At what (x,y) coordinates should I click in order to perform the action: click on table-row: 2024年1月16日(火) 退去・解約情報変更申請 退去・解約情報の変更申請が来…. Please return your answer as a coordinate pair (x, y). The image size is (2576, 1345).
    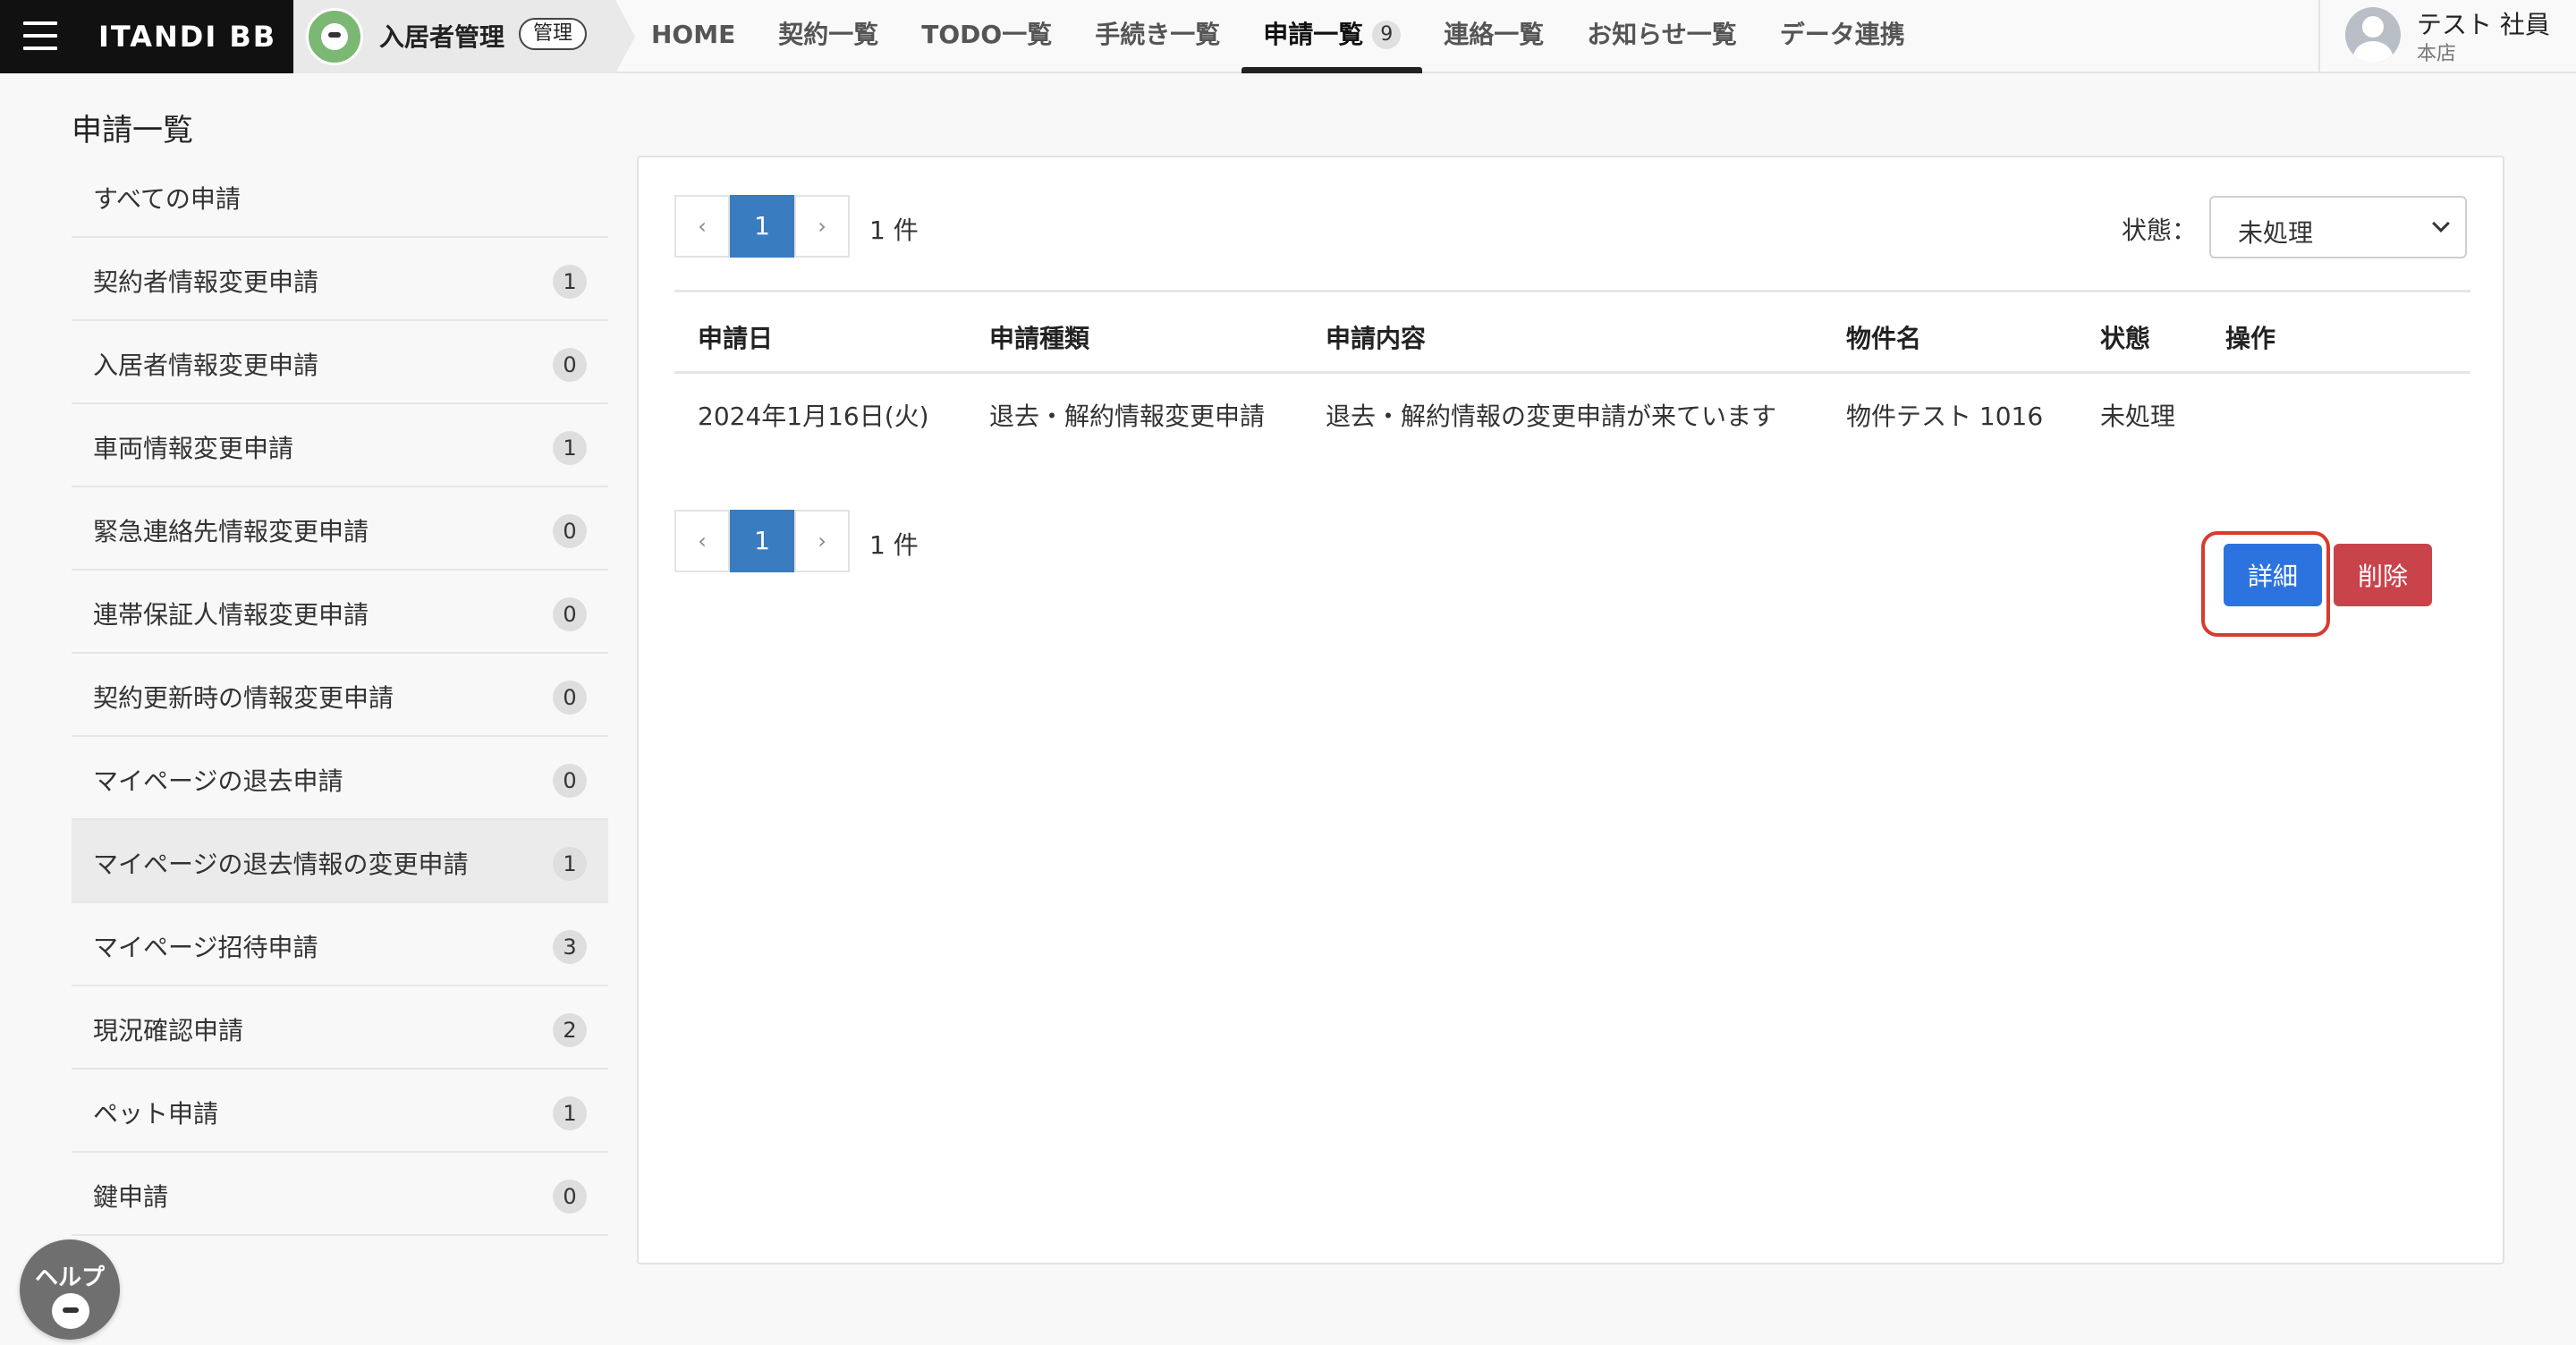
    Looking at the image, I should click on (1572, 418).